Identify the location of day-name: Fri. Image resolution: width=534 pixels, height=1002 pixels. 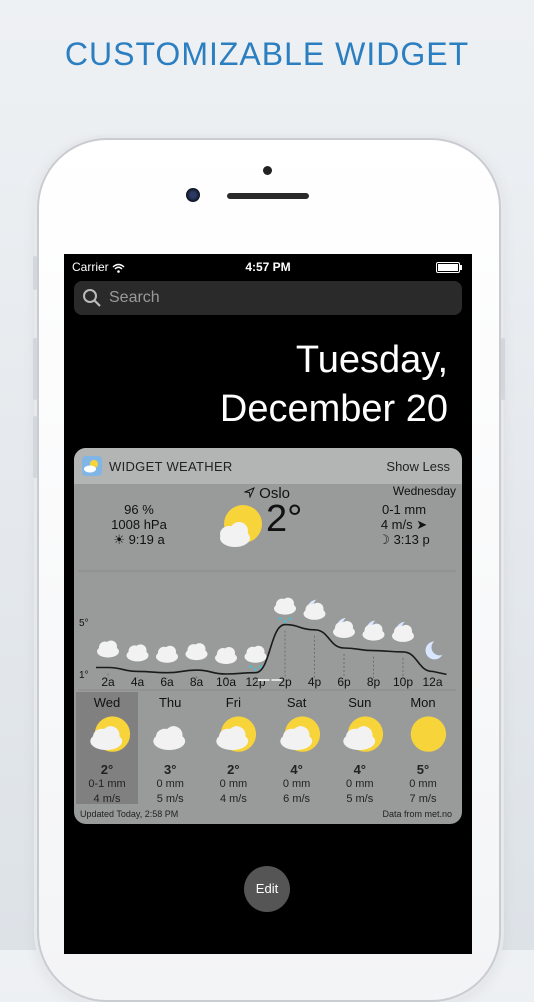
(233, 702).